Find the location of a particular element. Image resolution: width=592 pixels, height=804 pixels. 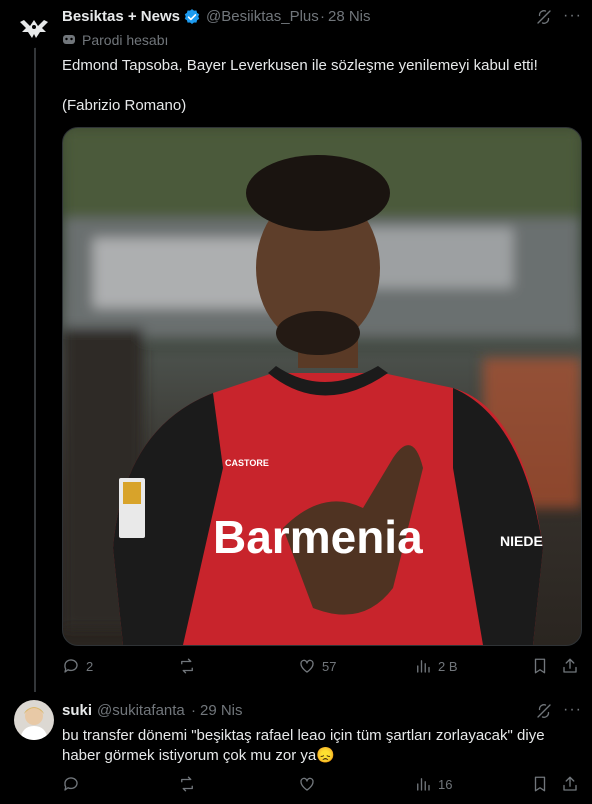

tweet-text-line2: (Fabrizio Romano) is located at coordinates (124, 105).